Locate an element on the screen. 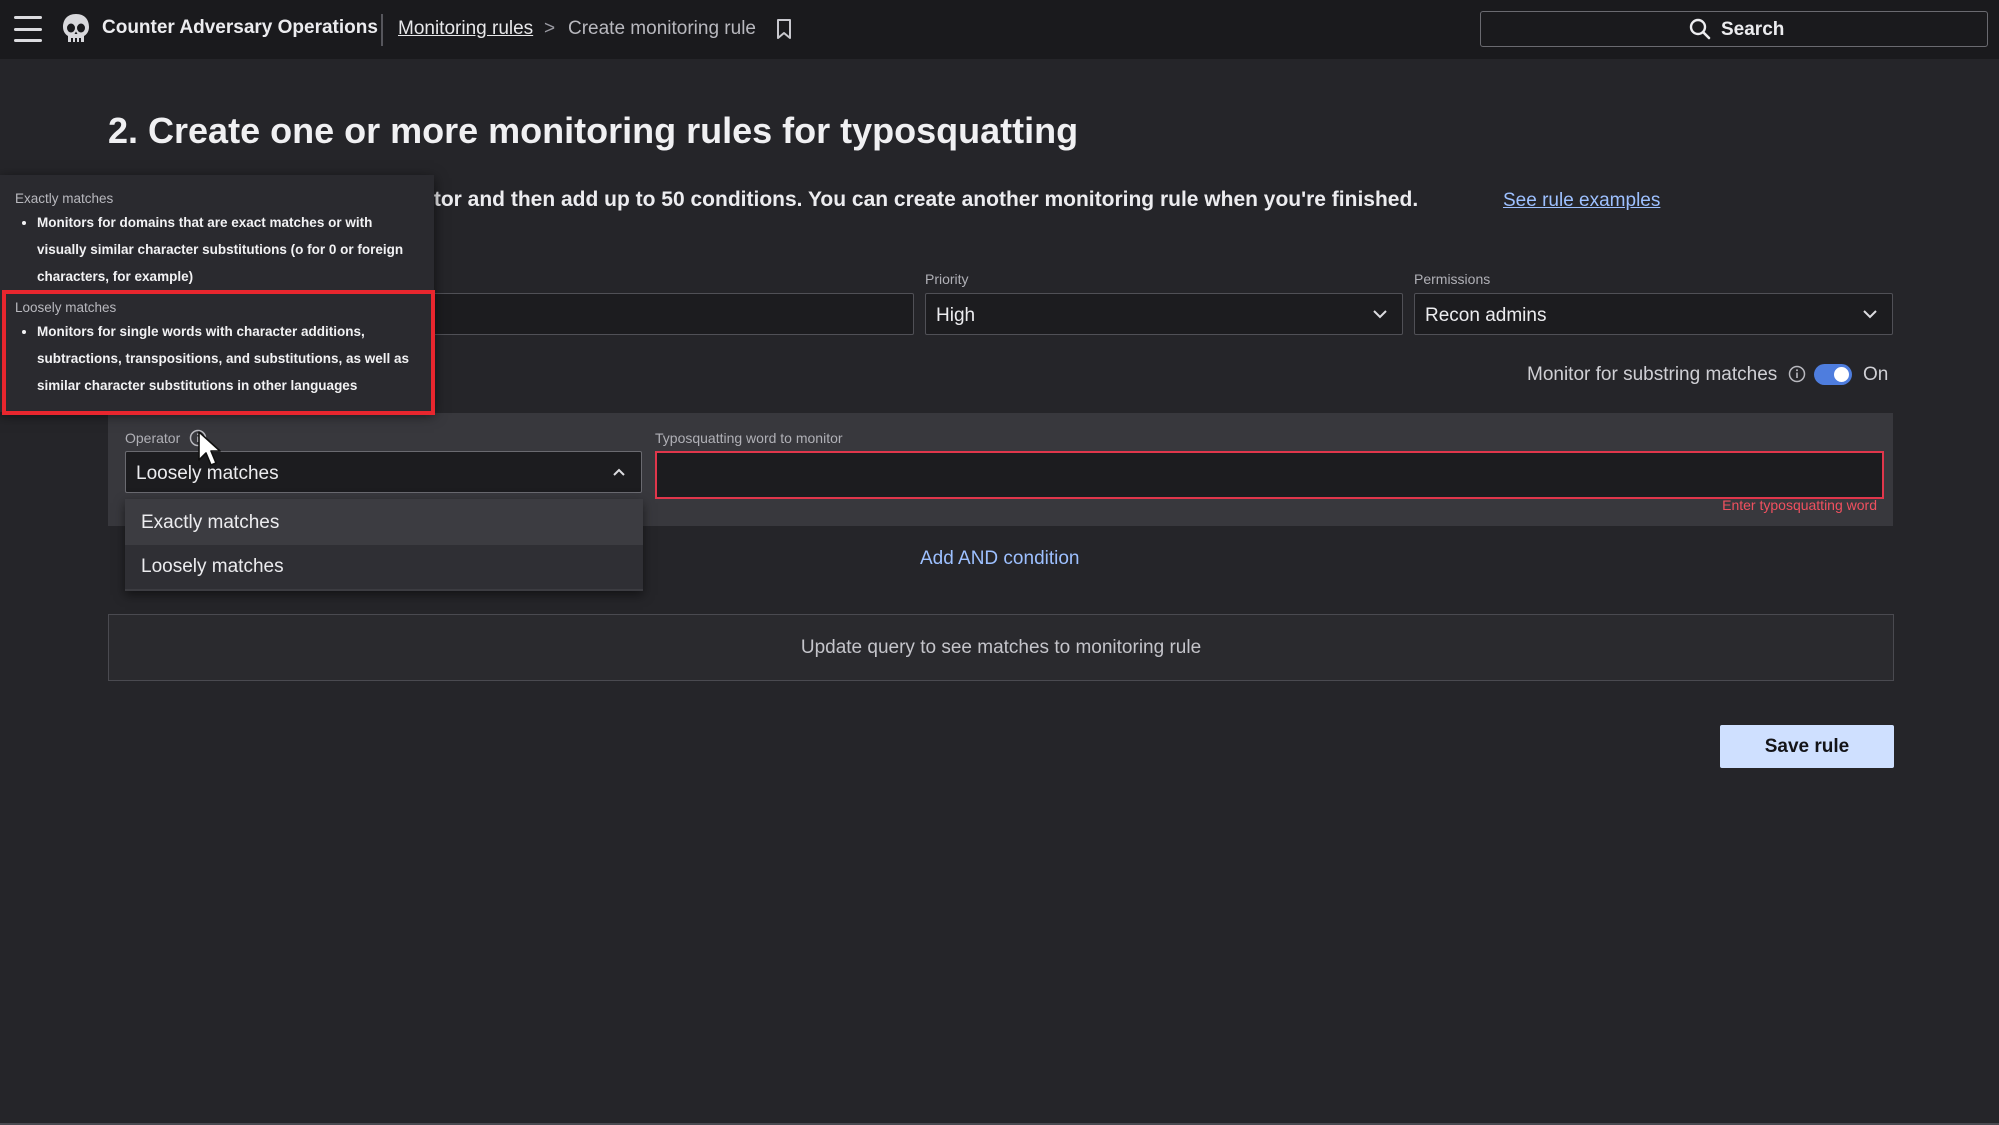  hamburger-icon is located at coordinates (28, 29).